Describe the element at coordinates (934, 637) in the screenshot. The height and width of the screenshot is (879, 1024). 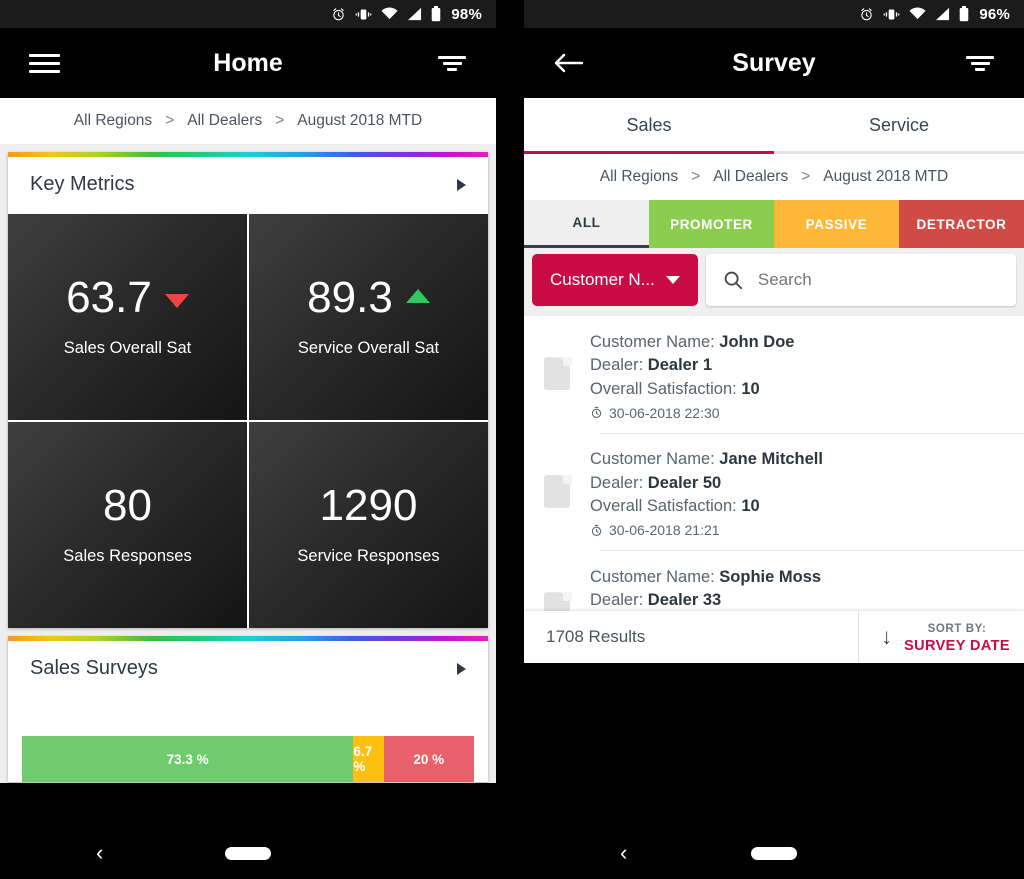
I see `sort-by-button: ↓ SORT BY: SURVEY DATE` at that location.